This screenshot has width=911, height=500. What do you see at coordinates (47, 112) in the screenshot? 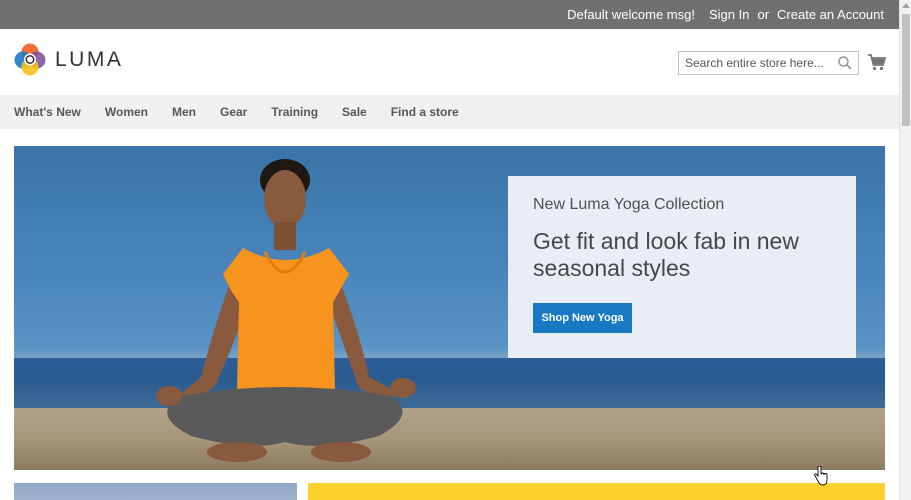
I see `nav-item-whats-new: What's New` at bounding box center [47, 112].